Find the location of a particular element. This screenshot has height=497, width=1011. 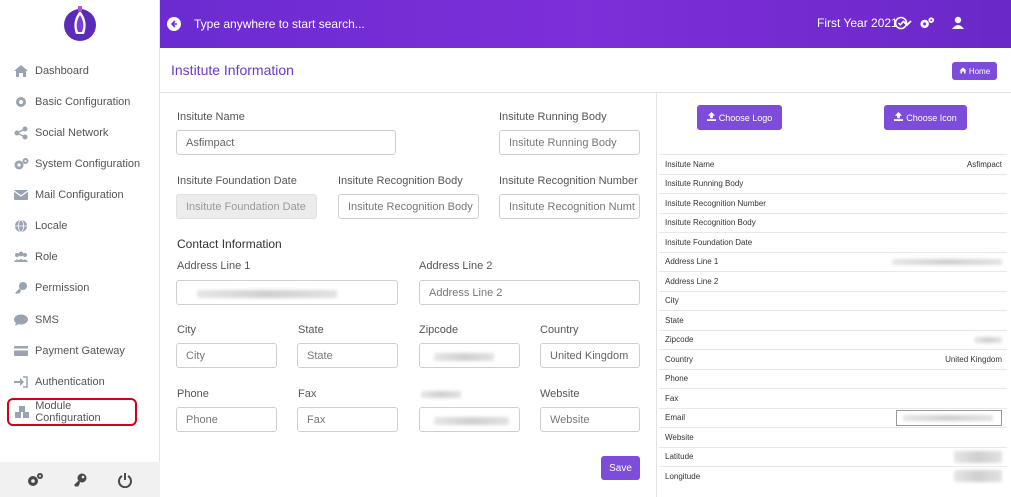

redacted-label is located at coordinates (441, 394).